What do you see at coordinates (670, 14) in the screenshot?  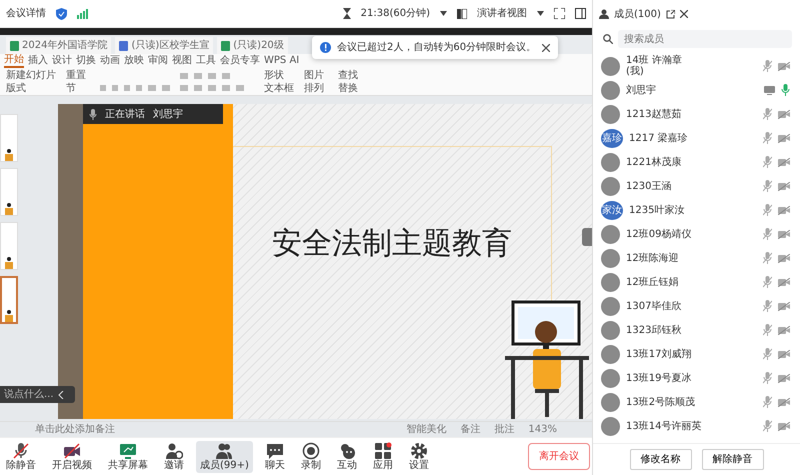 I see `pop-out-icon` at bounding box center [670, 14].